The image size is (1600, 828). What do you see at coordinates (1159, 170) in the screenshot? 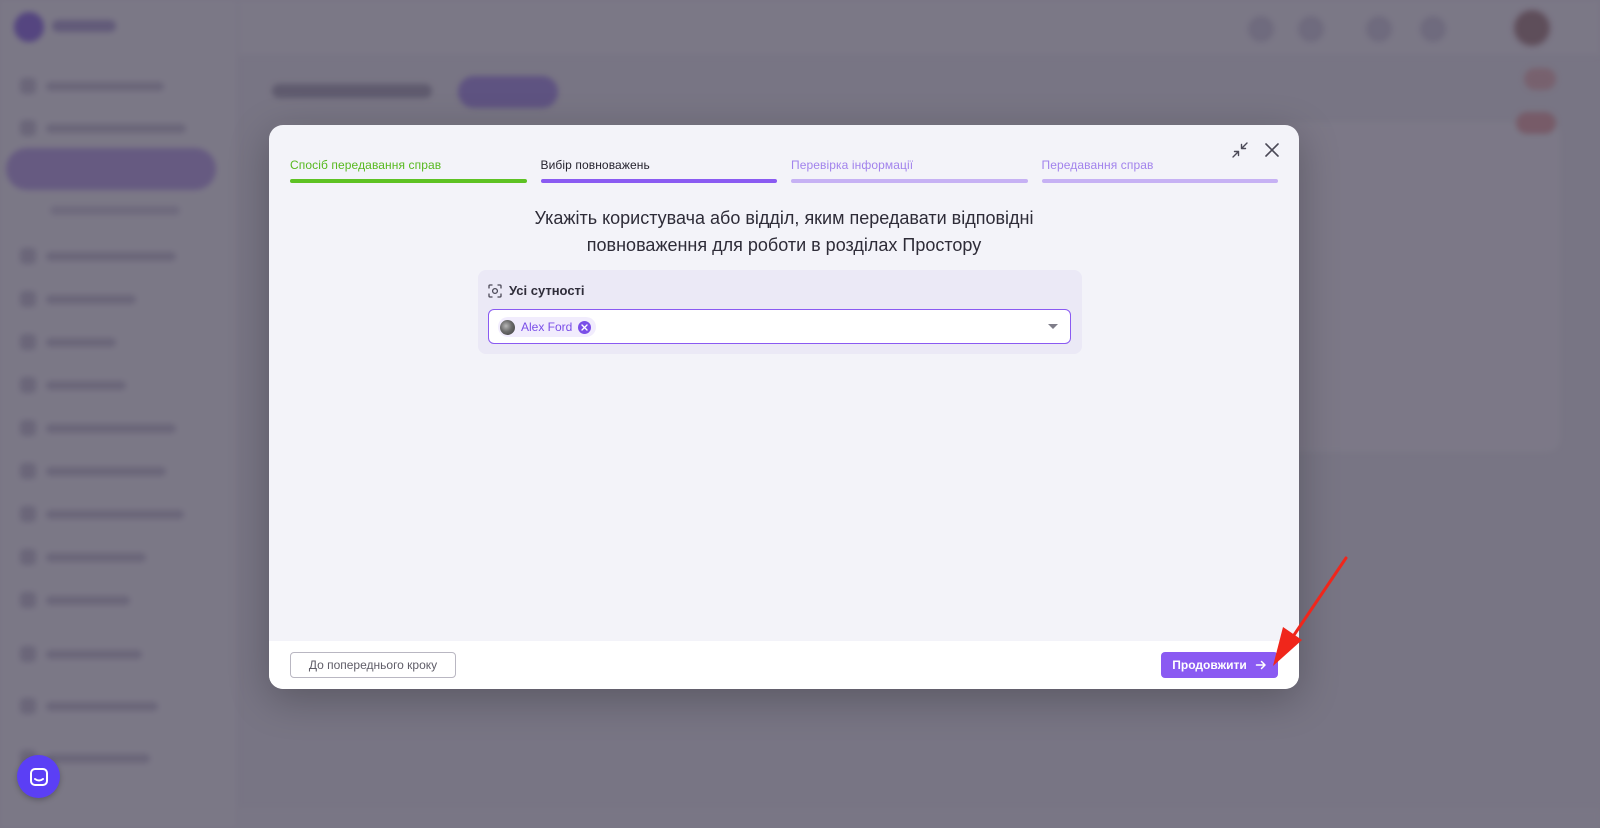
I see `step-transfer: Передавання справ` at bounding box center [1159, 170].